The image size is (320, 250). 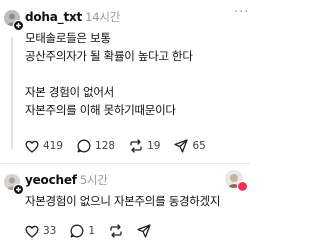 I want to click on repost-button, so click(x=116, y=231).